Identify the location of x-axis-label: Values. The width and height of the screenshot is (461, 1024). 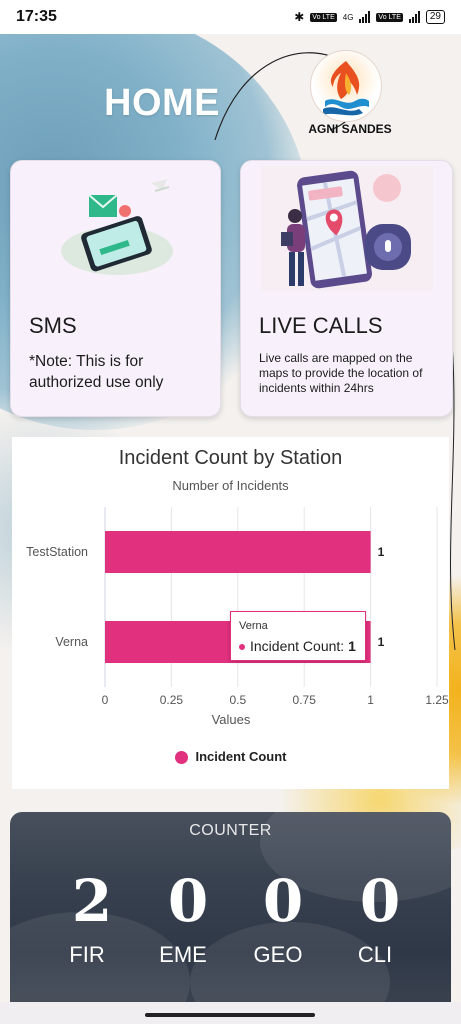
(231, 719).